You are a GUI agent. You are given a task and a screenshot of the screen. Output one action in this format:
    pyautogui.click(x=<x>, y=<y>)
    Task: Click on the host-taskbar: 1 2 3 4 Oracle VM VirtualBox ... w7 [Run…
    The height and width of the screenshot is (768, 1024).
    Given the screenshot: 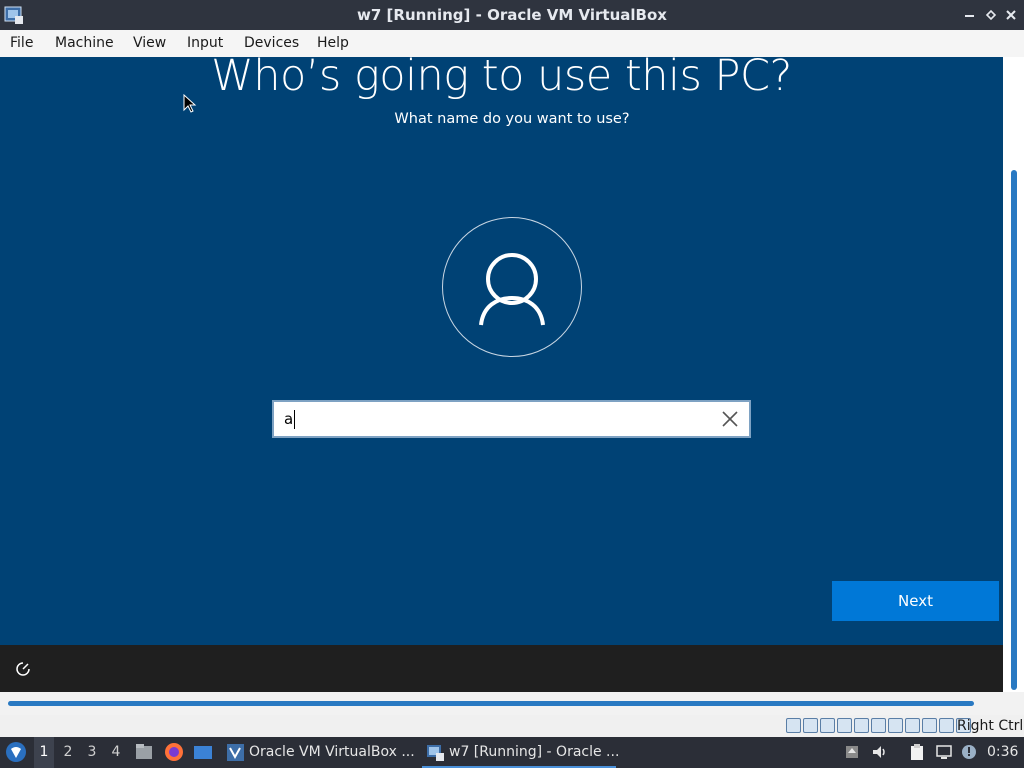 What is the action you would take?
    pyautogui.click(x=512, y=752)
    